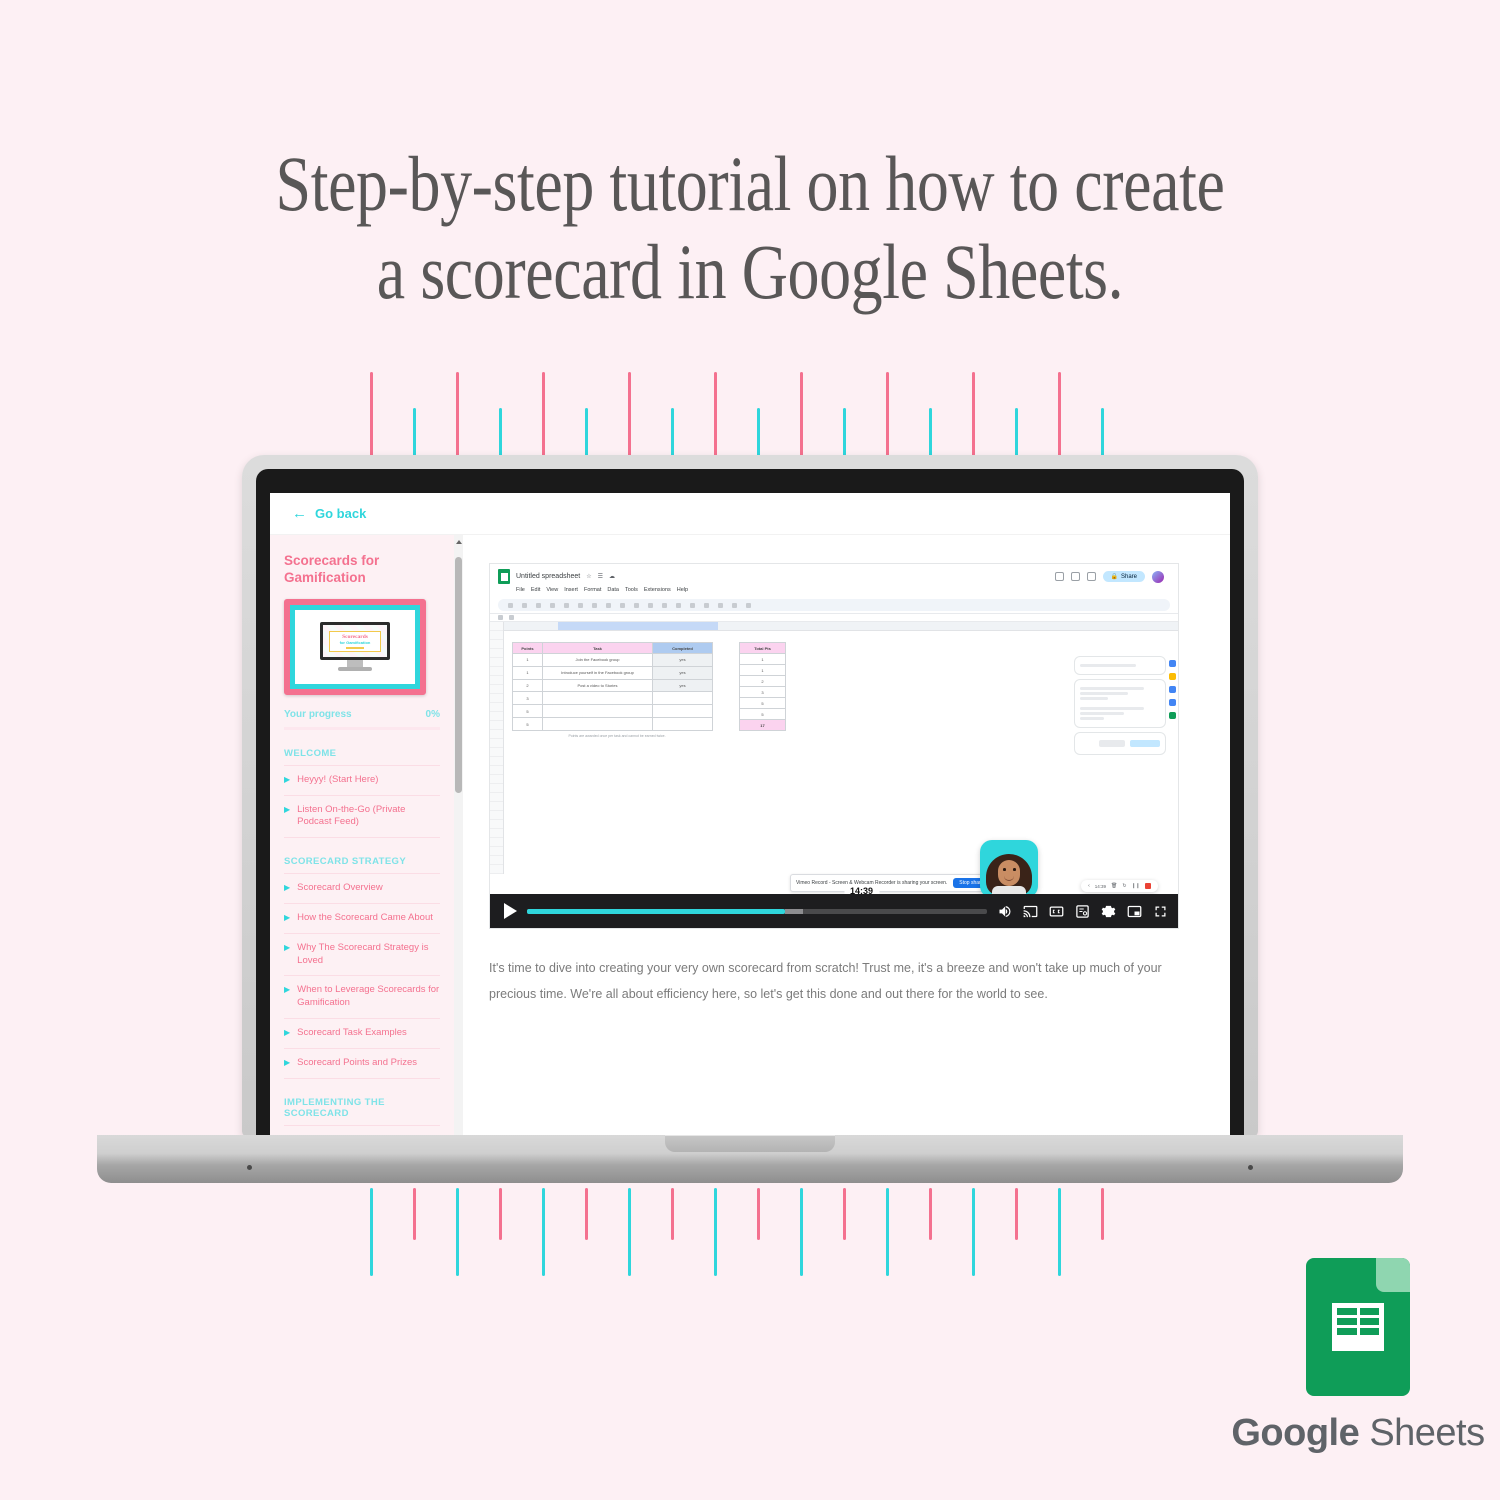  What do you see at coordinates (682, 590) in the screenshot?
I see `sheets-menu-item: Help` at bounding box center [682, 590].